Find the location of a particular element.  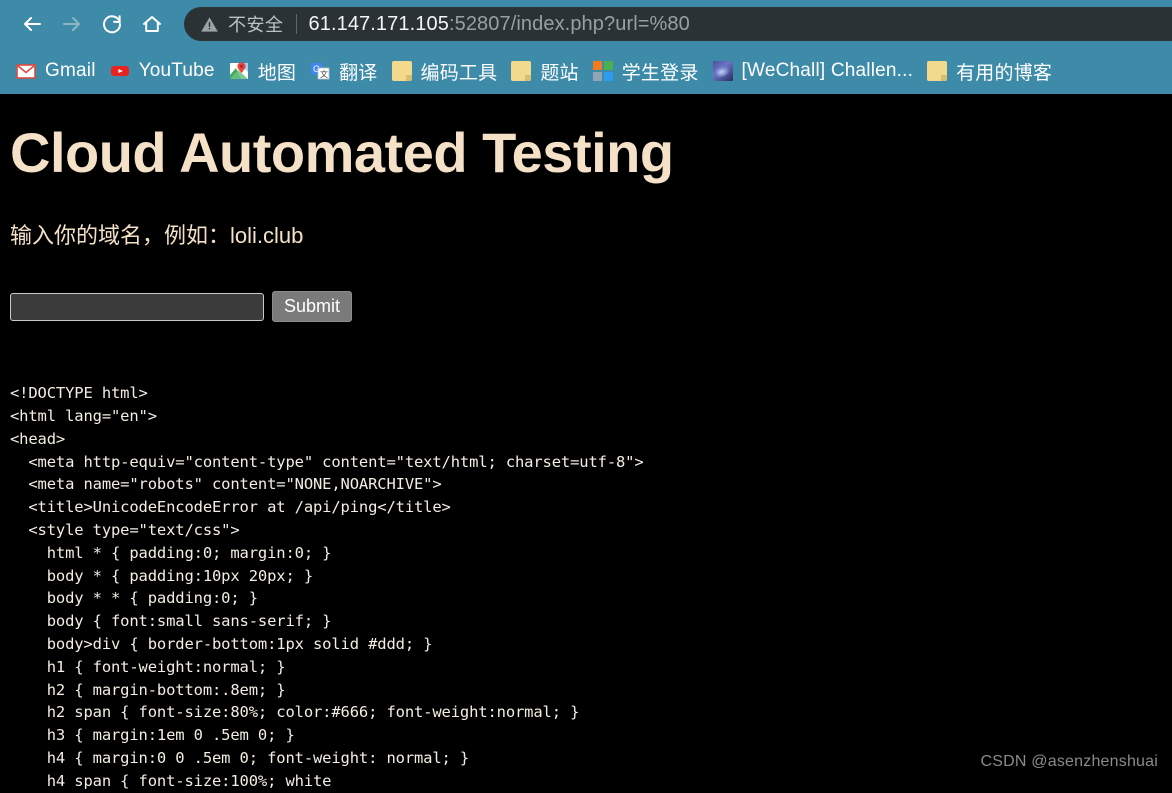

bookmark-label: 翻译 is located at coordinates (358, 73).